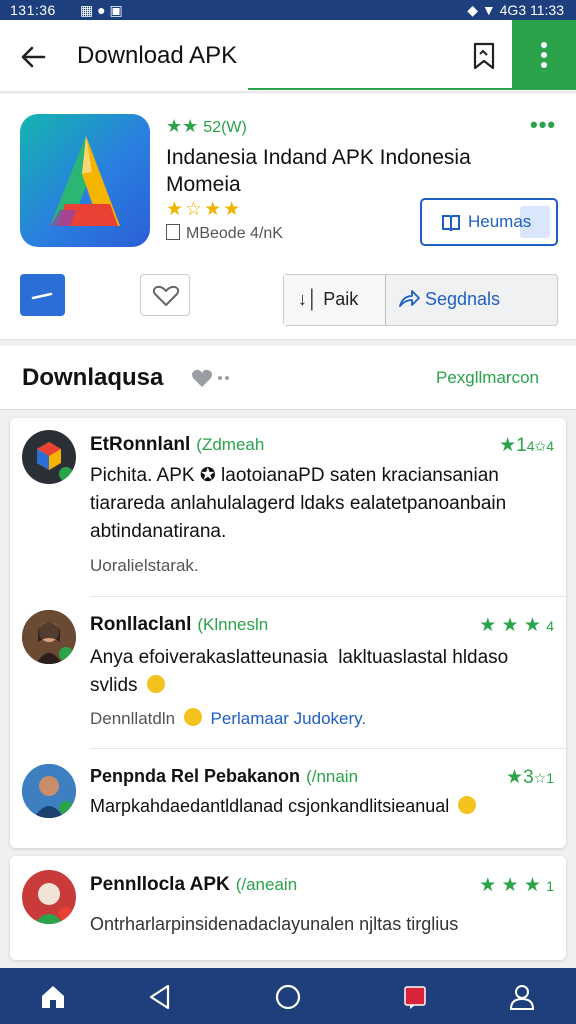 The image size is (576, 1024). I want to click on status-time: 131:36, so click(33, 10).